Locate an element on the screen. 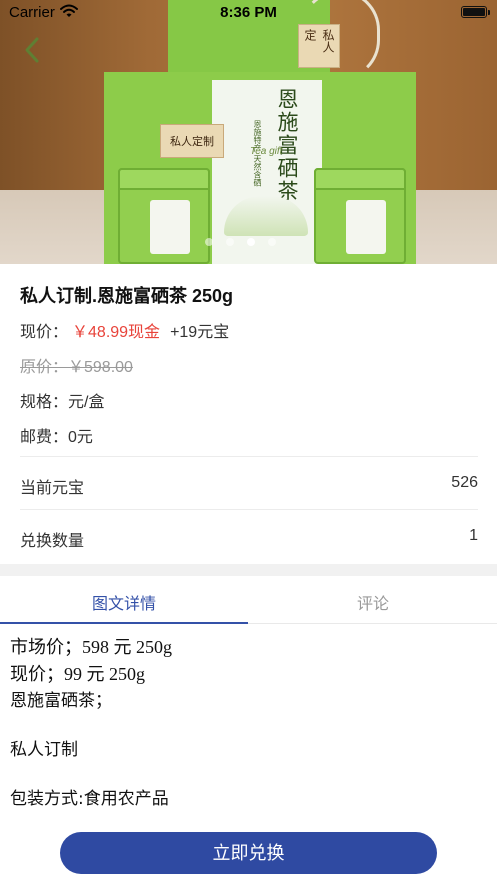  active-tab-indicator is located at coordinates (124, 623).